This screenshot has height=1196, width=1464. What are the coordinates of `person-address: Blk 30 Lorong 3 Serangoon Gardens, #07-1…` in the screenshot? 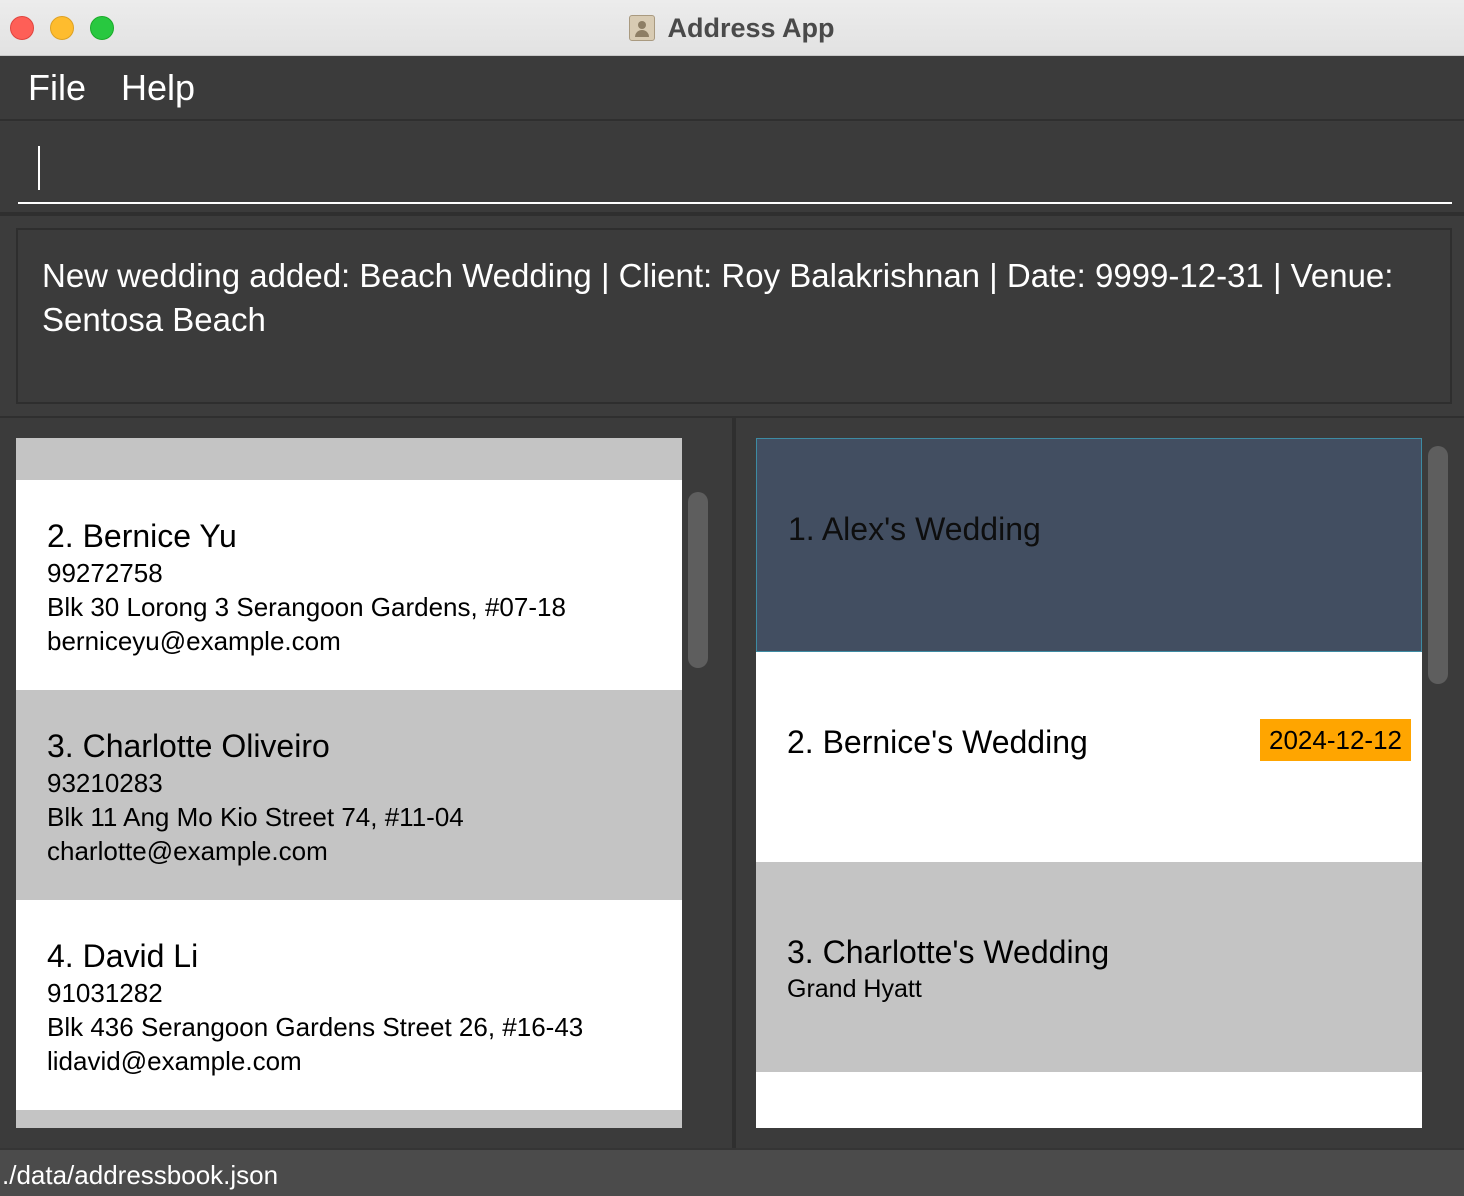 It's located at (306, 607).